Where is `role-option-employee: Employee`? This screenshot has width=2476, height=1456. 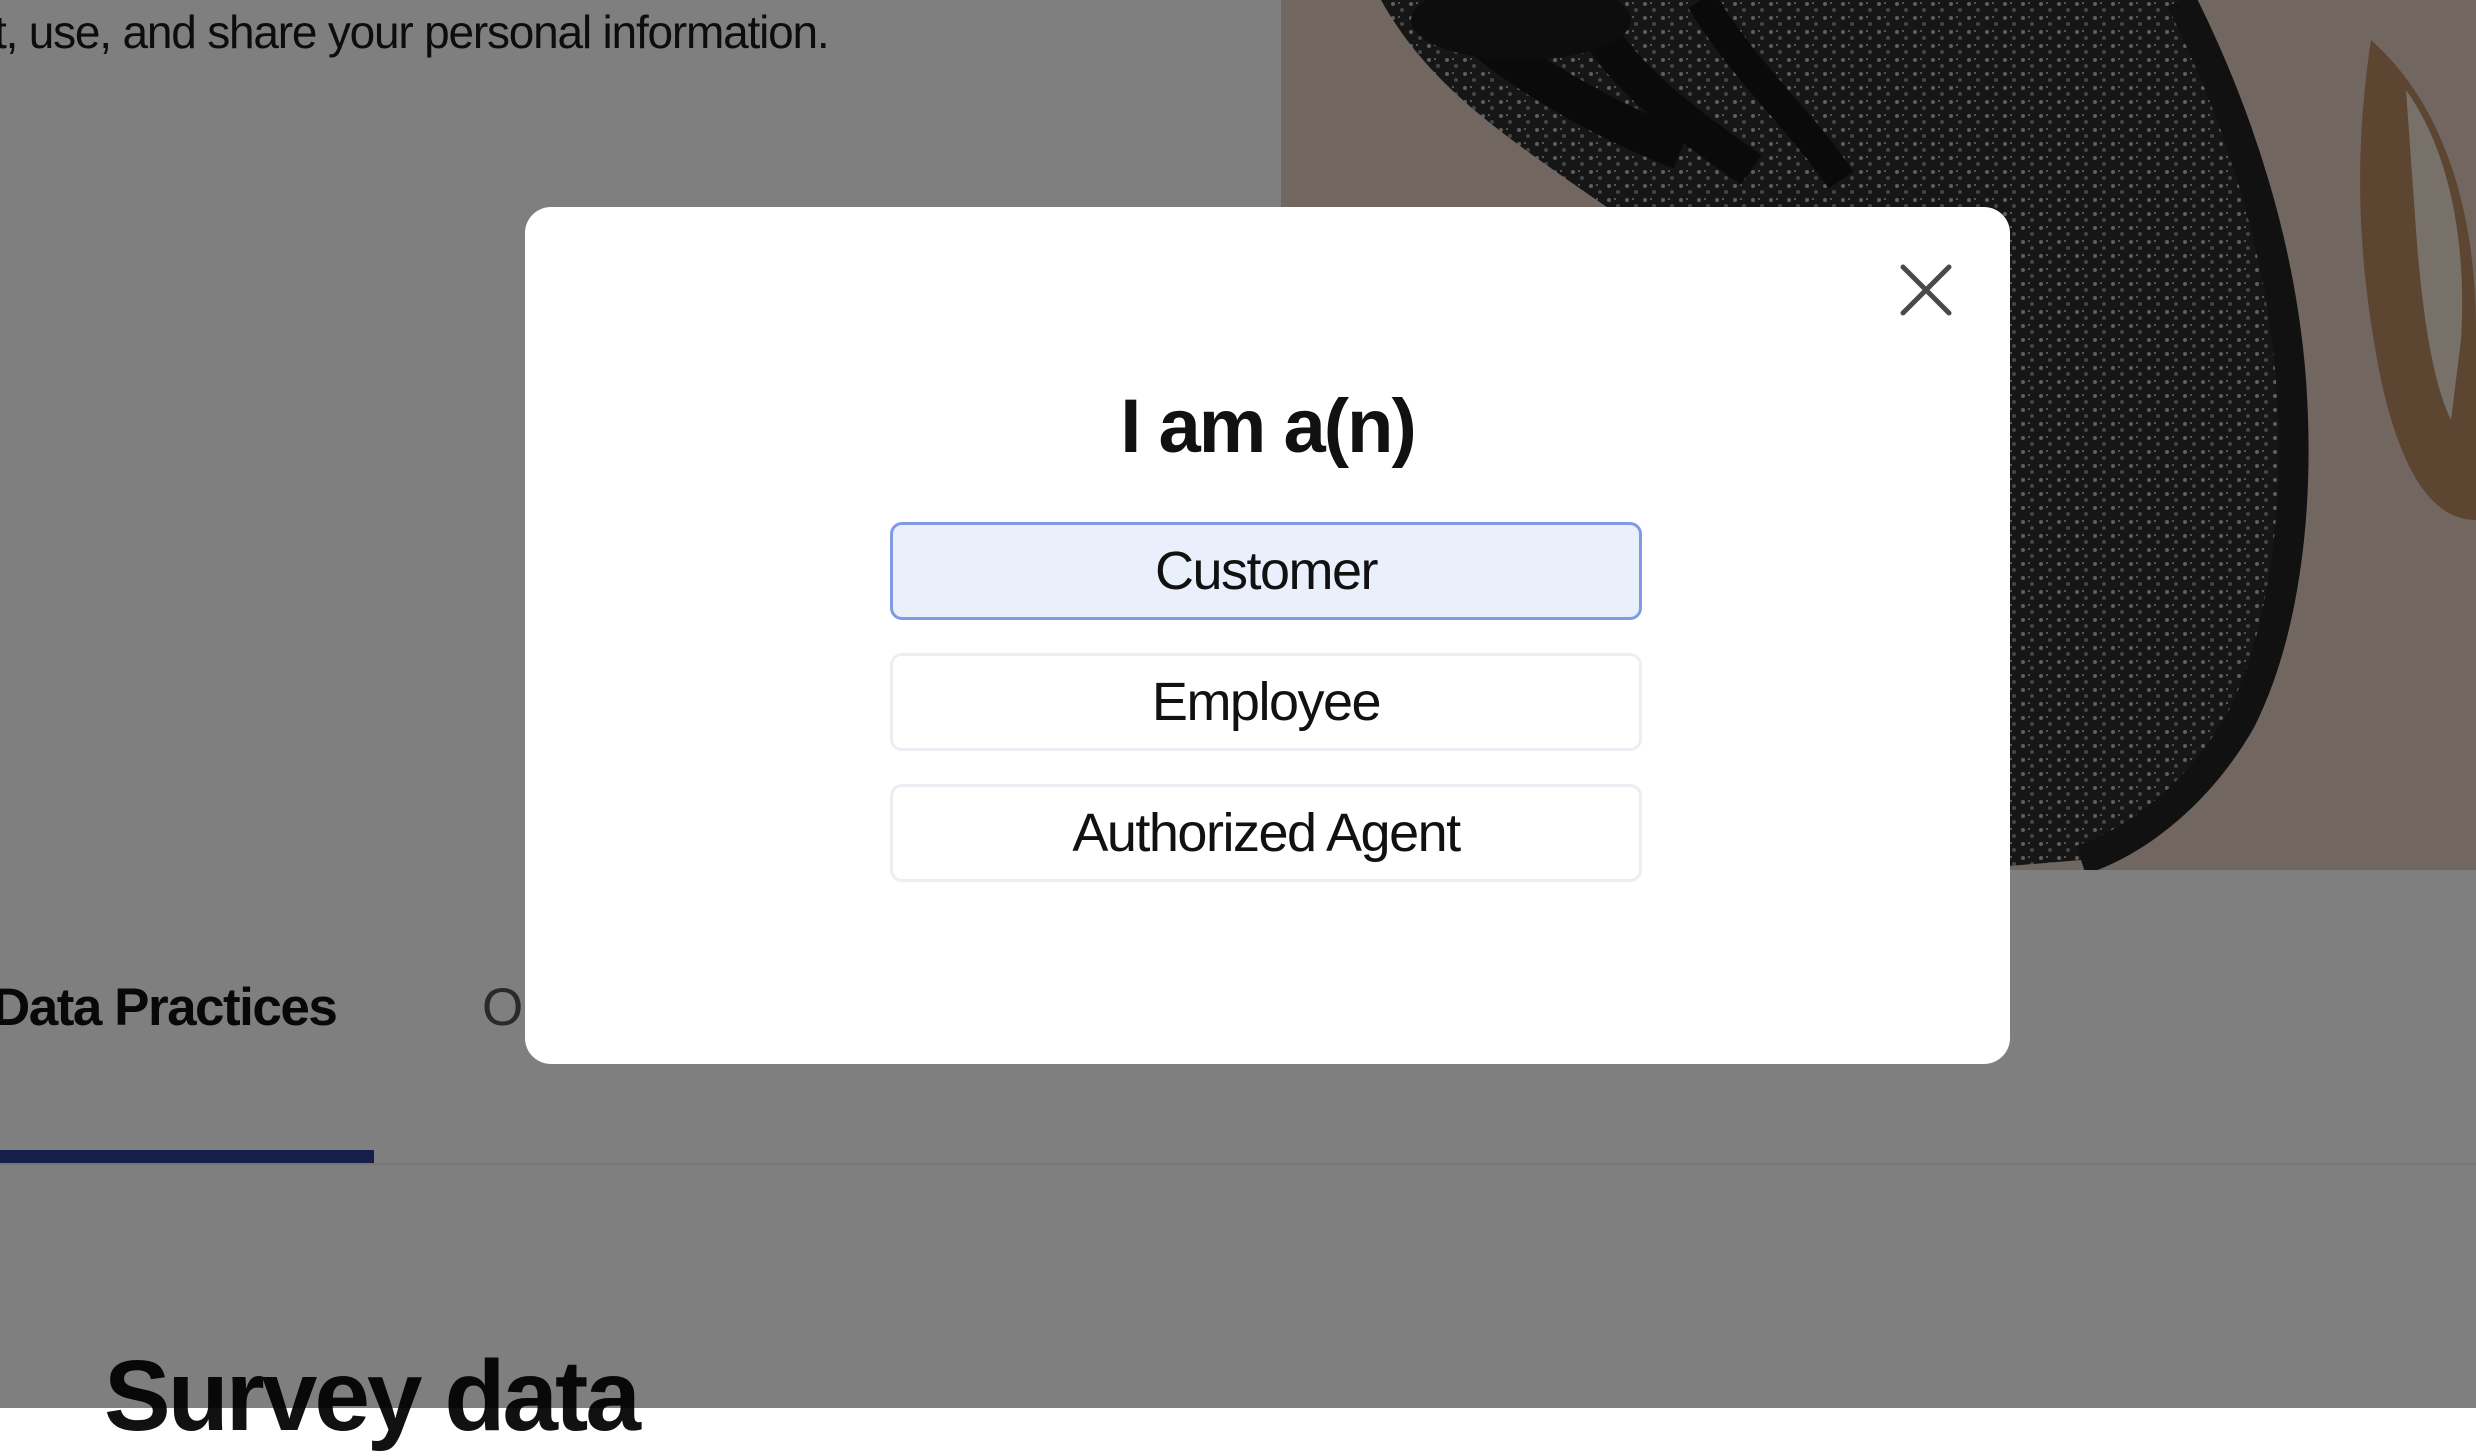
role-option-employee: Employee is located at coordinates (1266, 702).